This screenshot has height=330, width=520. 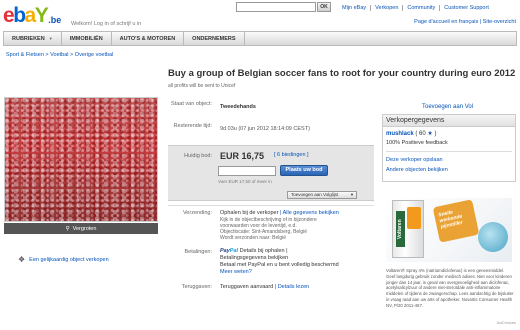 I want to click on nav-business: ONDERNEMERS, so click(x=214, y=38).